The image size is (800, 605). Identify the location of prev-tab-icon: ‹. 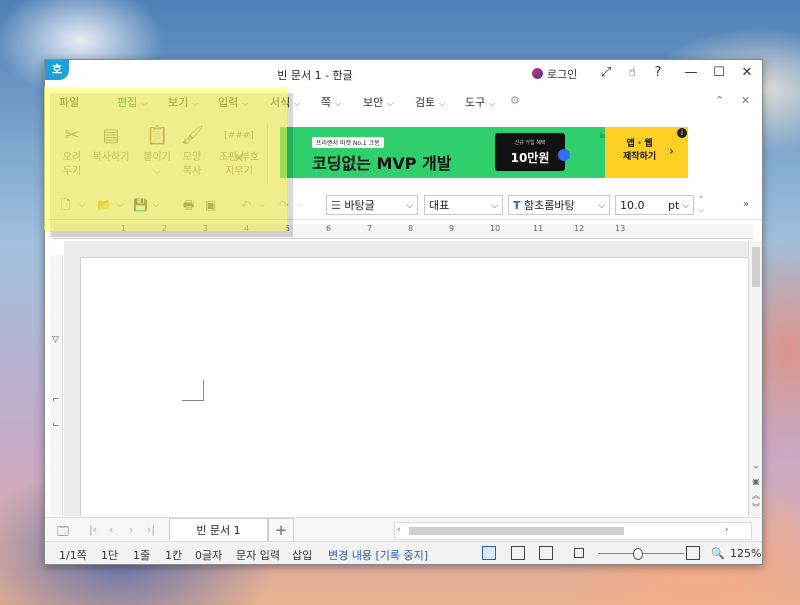
(111, 529).